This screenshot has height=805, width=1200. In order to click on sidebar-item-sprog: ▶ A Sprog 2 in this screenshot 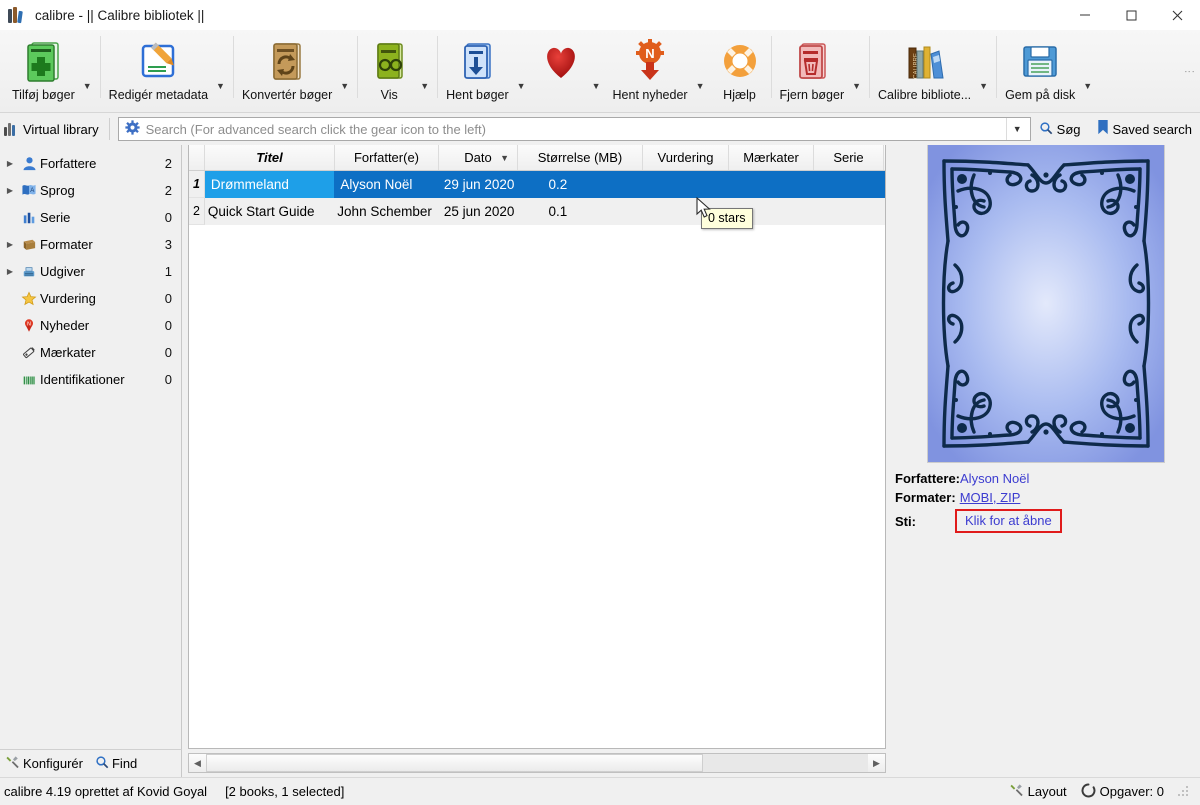, I will do `click(90, 190)`.